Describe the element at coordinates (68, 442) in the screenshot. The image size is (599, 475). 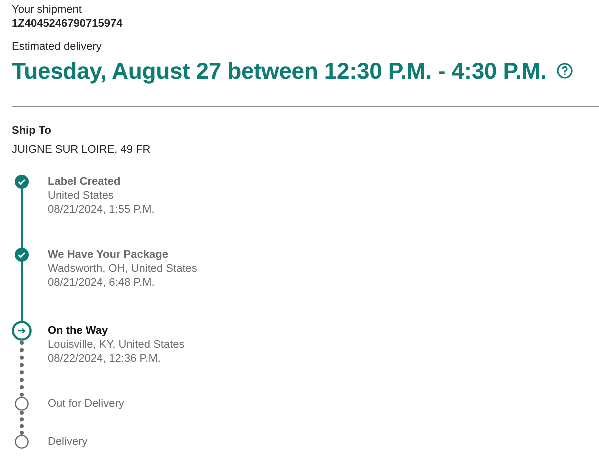
I see `step-title: Delivery` at that location.